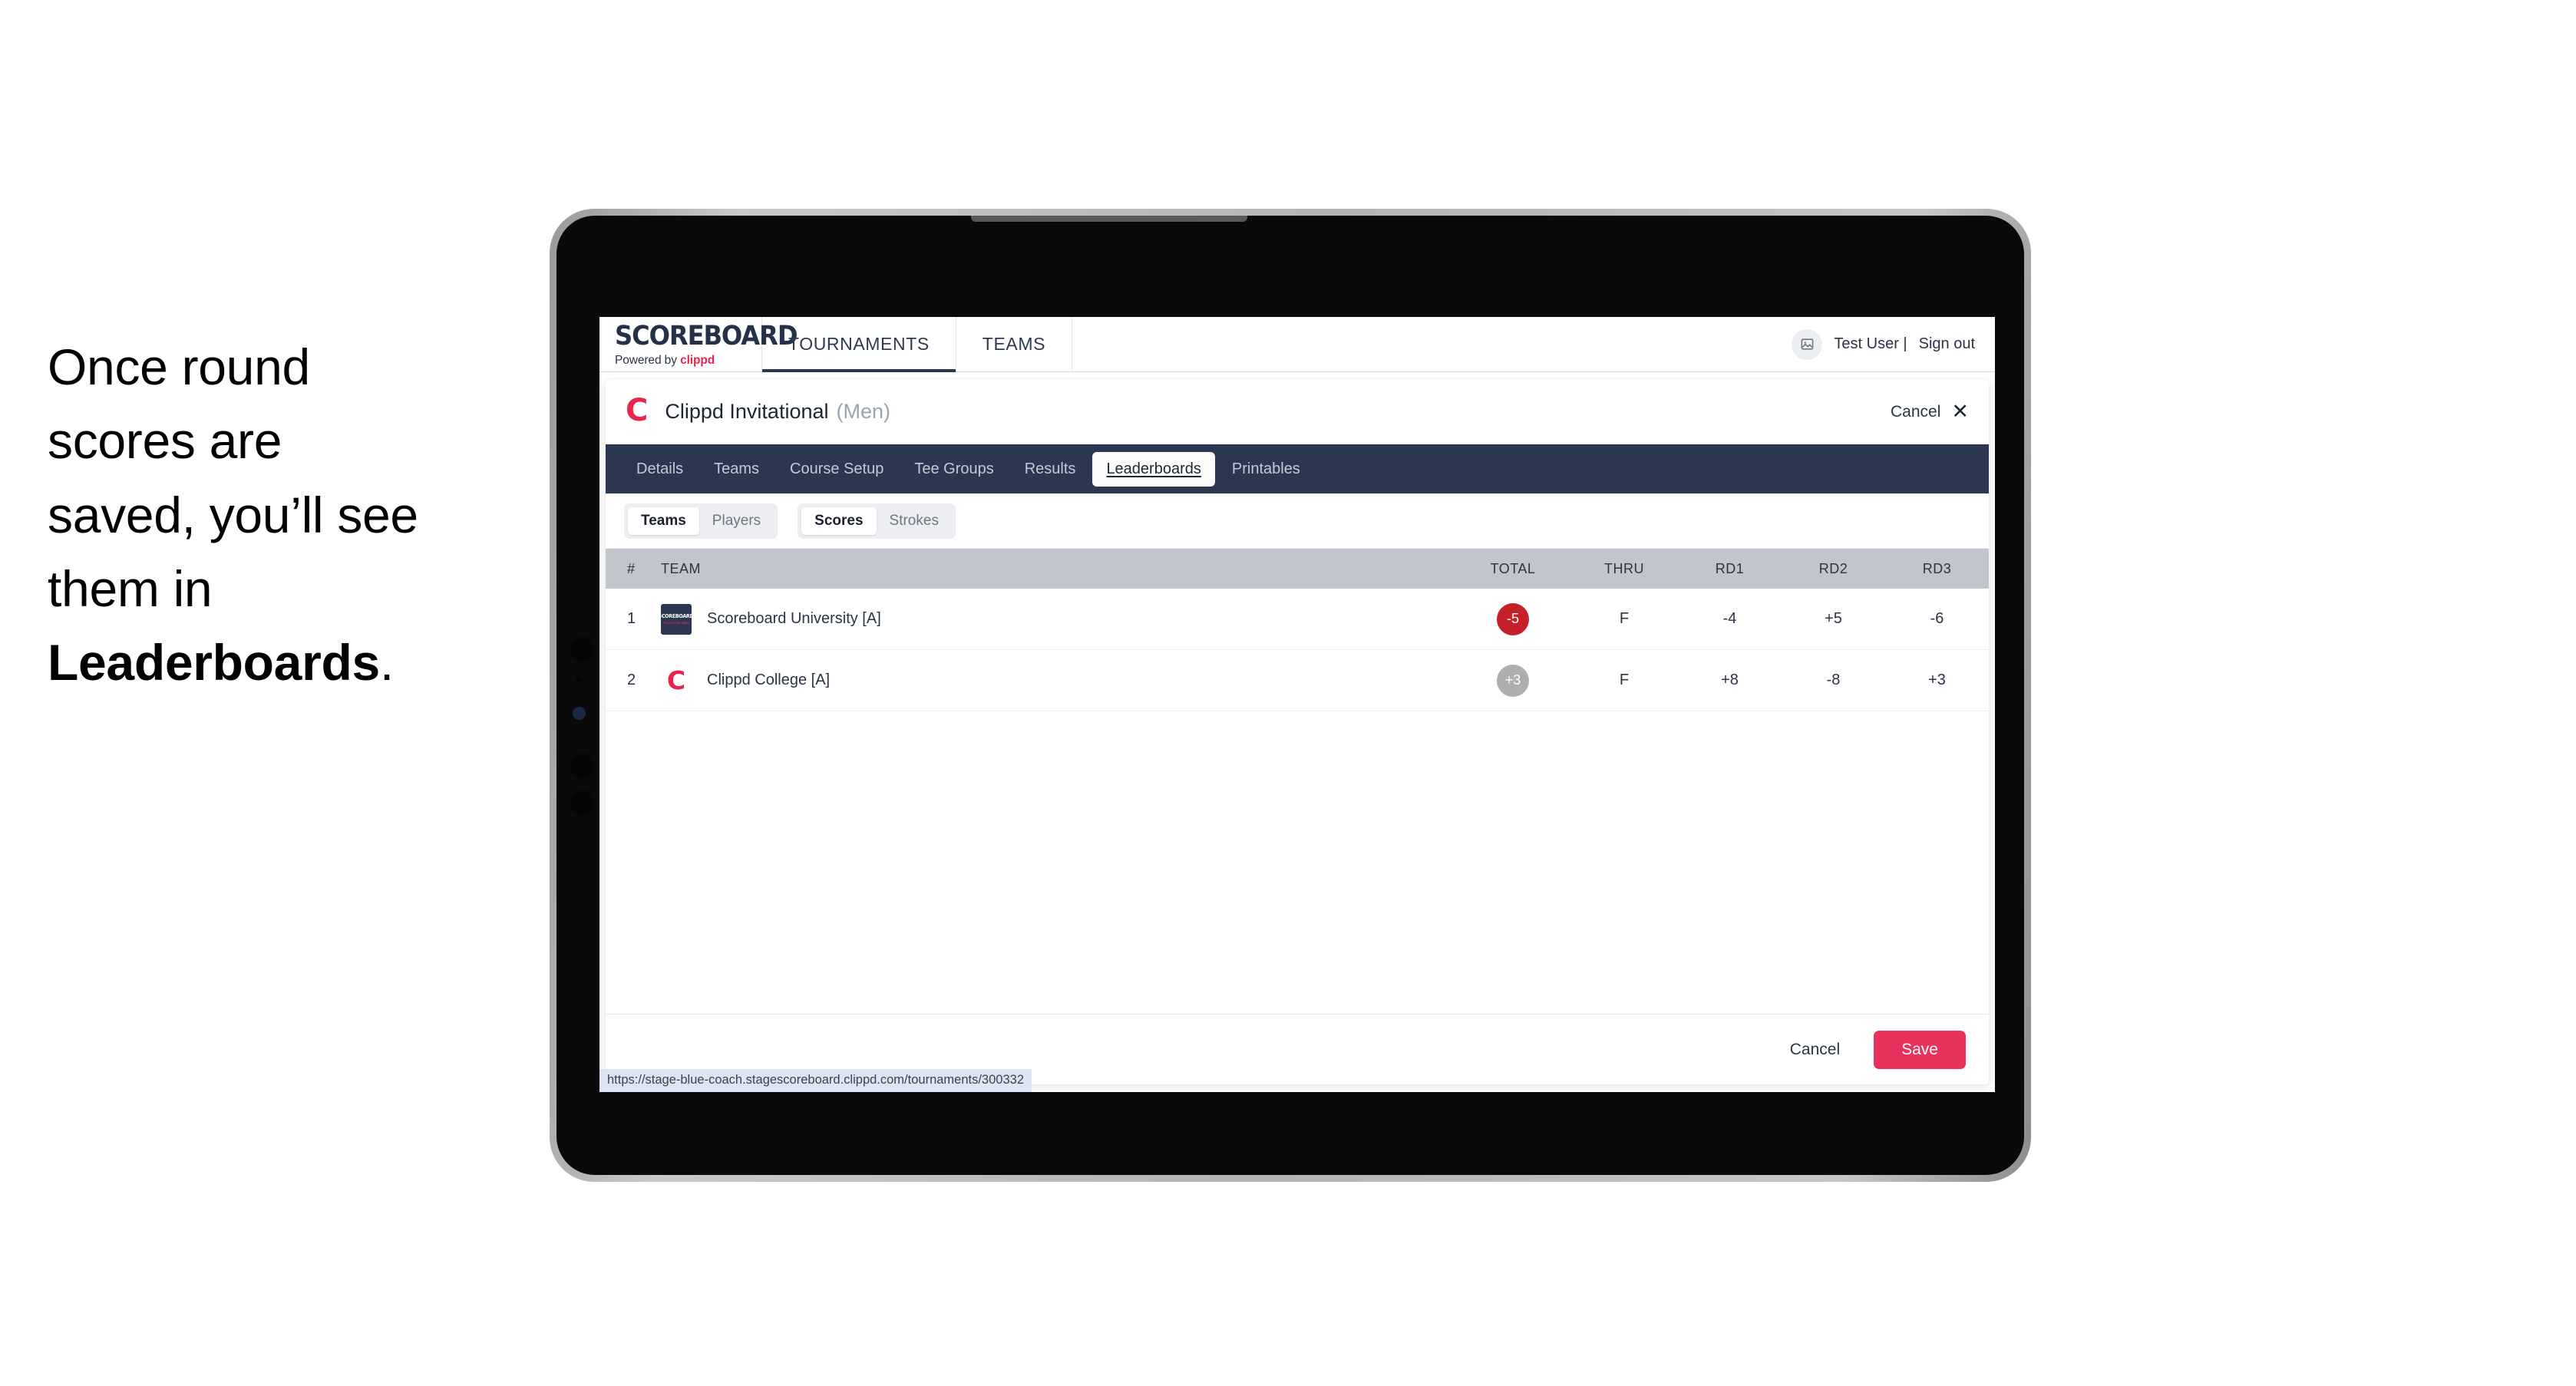  I want to click on table-row: 2 C Clippd College [A] +3 F +8 -8 +3, so click(1297, 680).